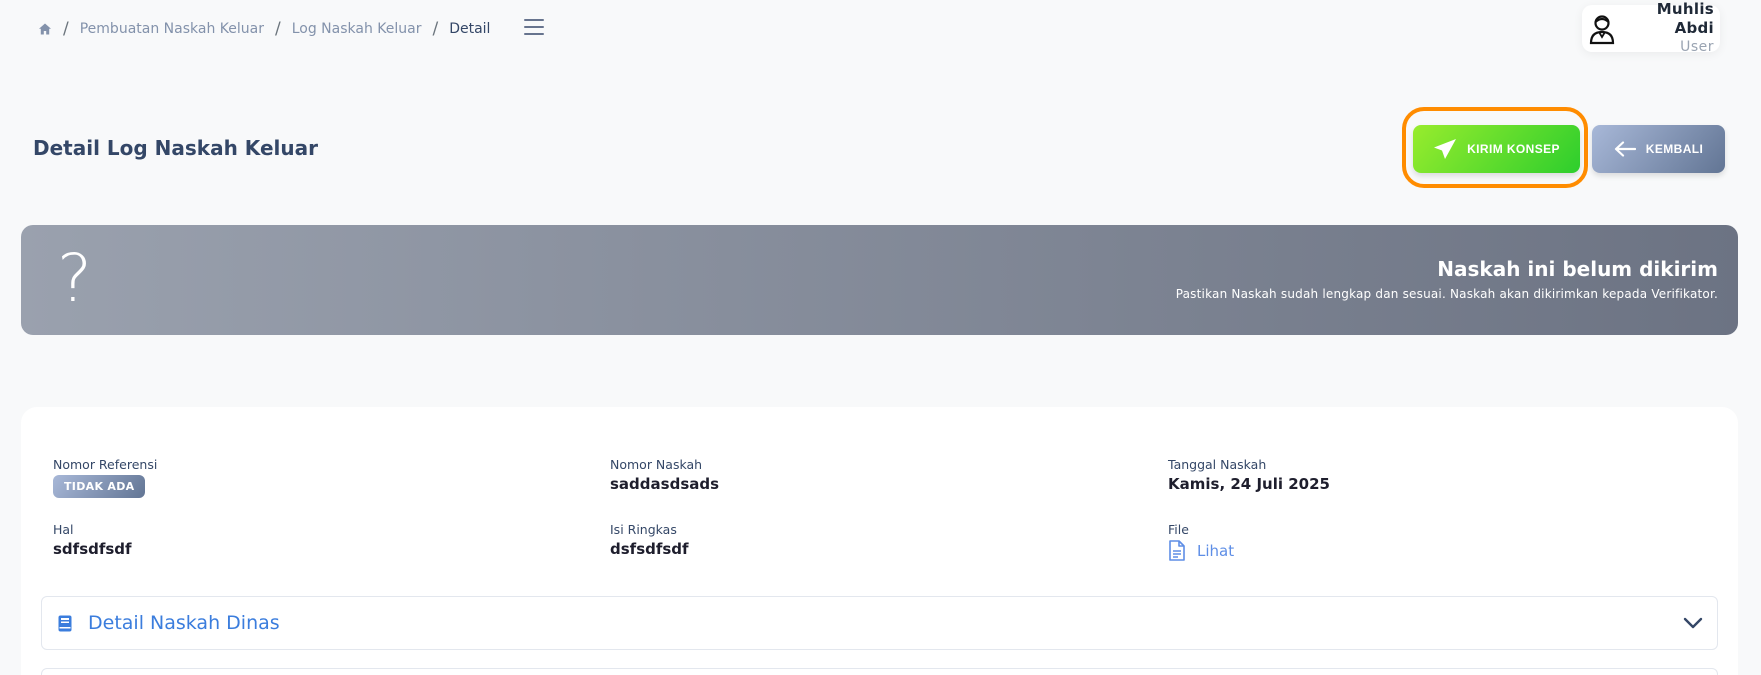 The height and width of the screenshot is (675, 1761). I want to click on breadcrumb-item-log-naskah-keluar: Log Naskah Keluar, so click(357, 29).